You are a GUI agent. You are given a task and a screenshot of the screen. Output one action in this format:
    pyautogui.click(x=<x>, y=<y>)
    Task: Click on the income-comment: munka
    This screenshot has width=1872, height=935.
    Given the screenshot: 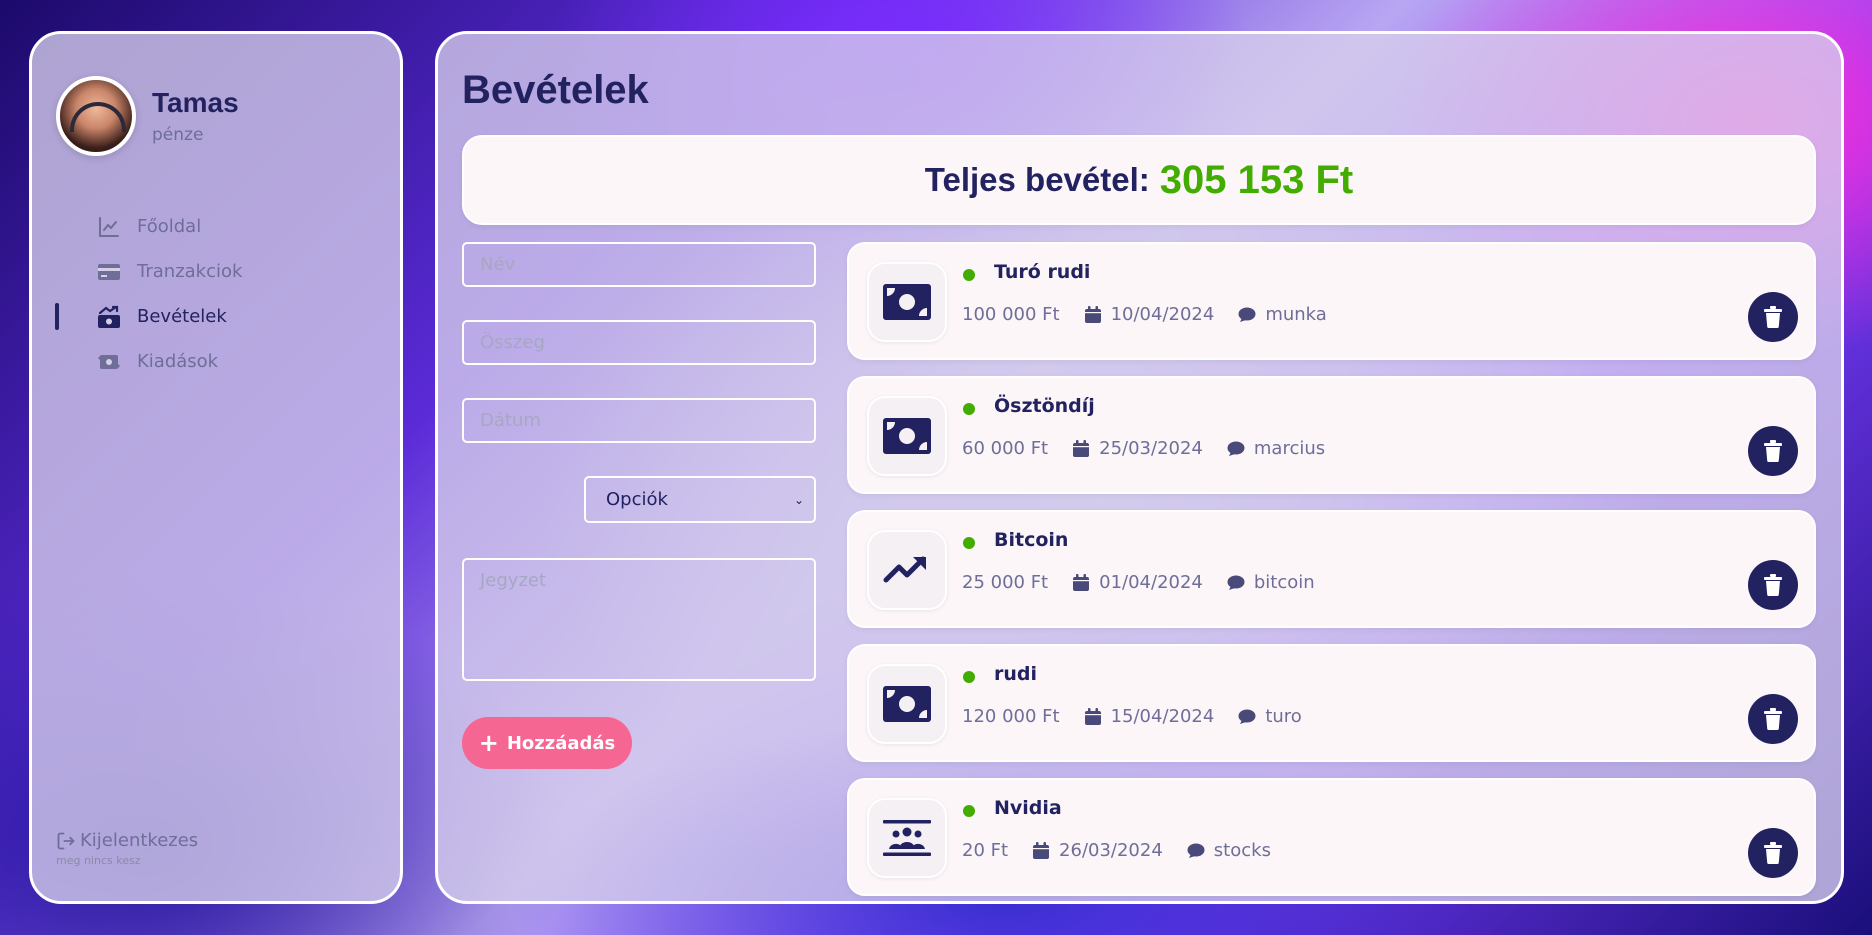 What is the action you would take?
    pyautogui.click(x=1296, y=314)
    